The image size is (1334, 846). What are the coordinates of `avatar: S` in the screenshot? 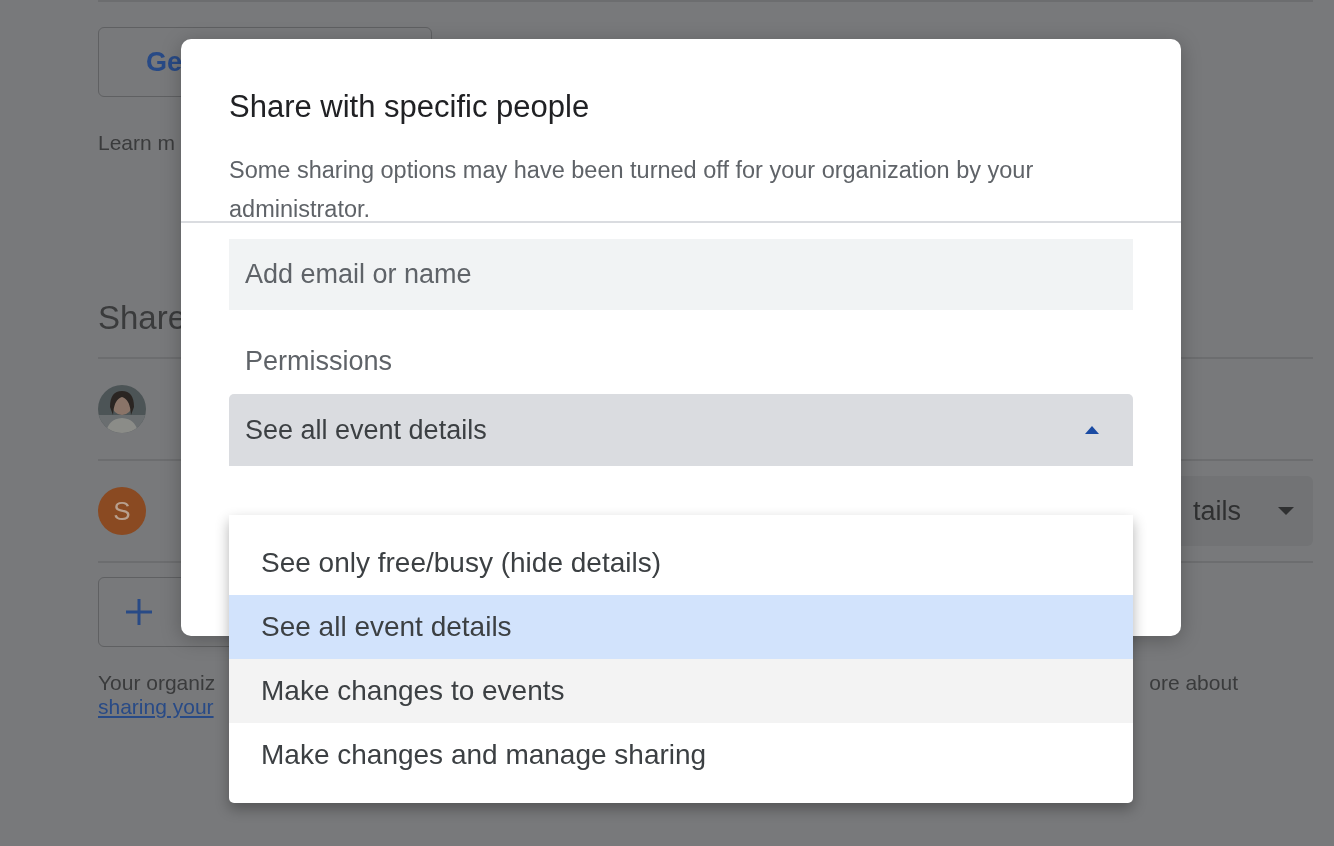 It's located at (122, 511).